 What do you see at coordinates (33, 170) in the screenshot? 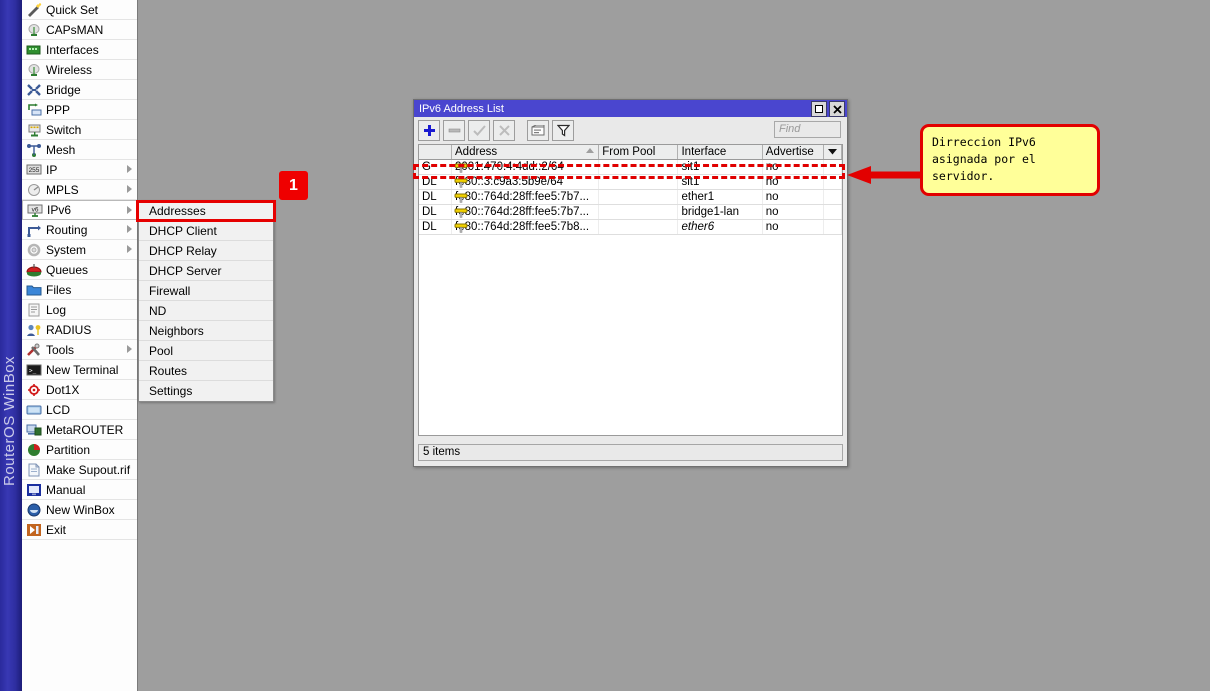
I see `ip-255-icon: 255` at bounding box center [33, 170].